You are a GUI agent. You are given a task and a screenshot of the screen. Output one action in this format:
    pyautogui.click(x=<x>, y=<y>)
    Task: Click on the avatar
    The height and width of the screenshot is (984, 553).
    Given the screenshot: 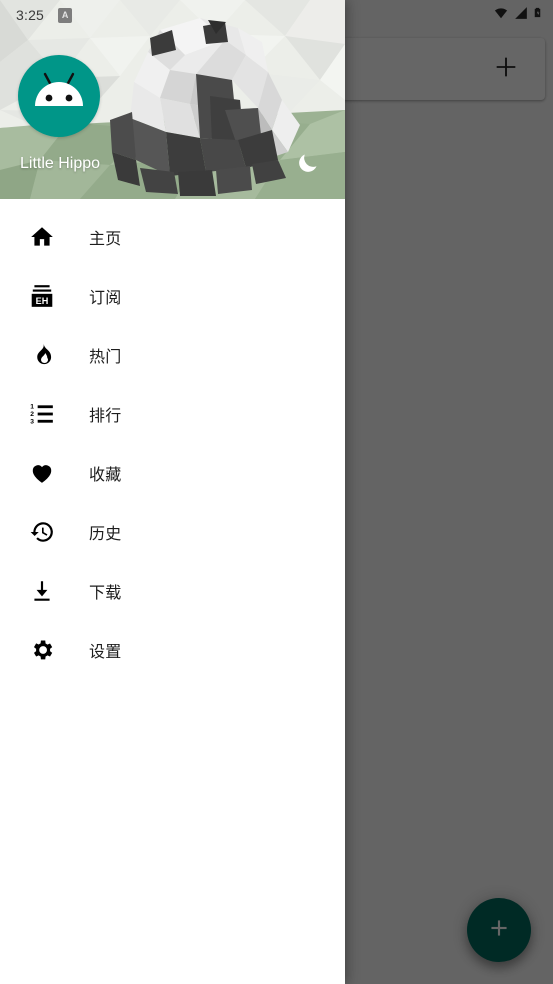 What is the action you would take?
    pyautogui.click(x=59, y=96)
    